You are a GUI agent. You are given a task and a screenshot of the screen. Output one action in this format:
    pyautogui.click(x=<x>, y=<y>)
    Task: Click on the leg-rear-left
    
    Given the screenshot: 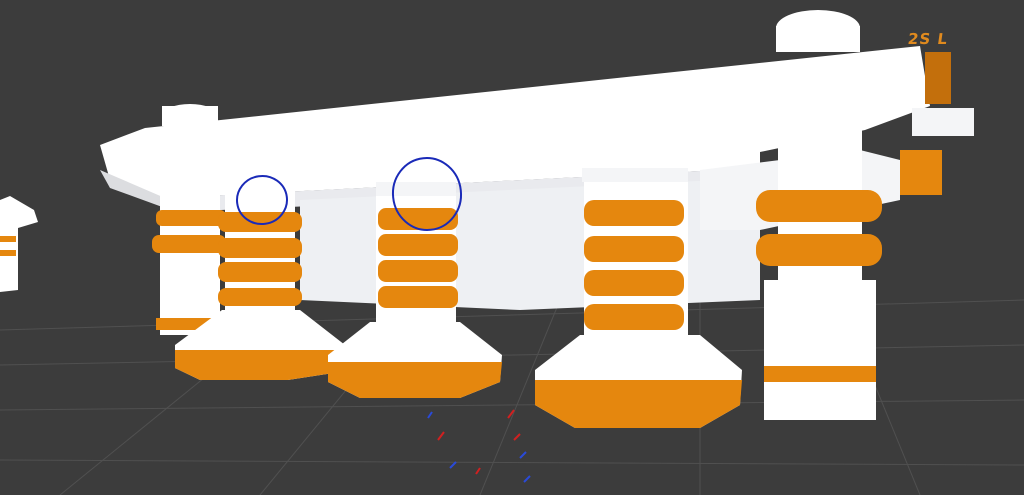 What is the action you would take?
    pyautogui.click(x=189, y=265)
    